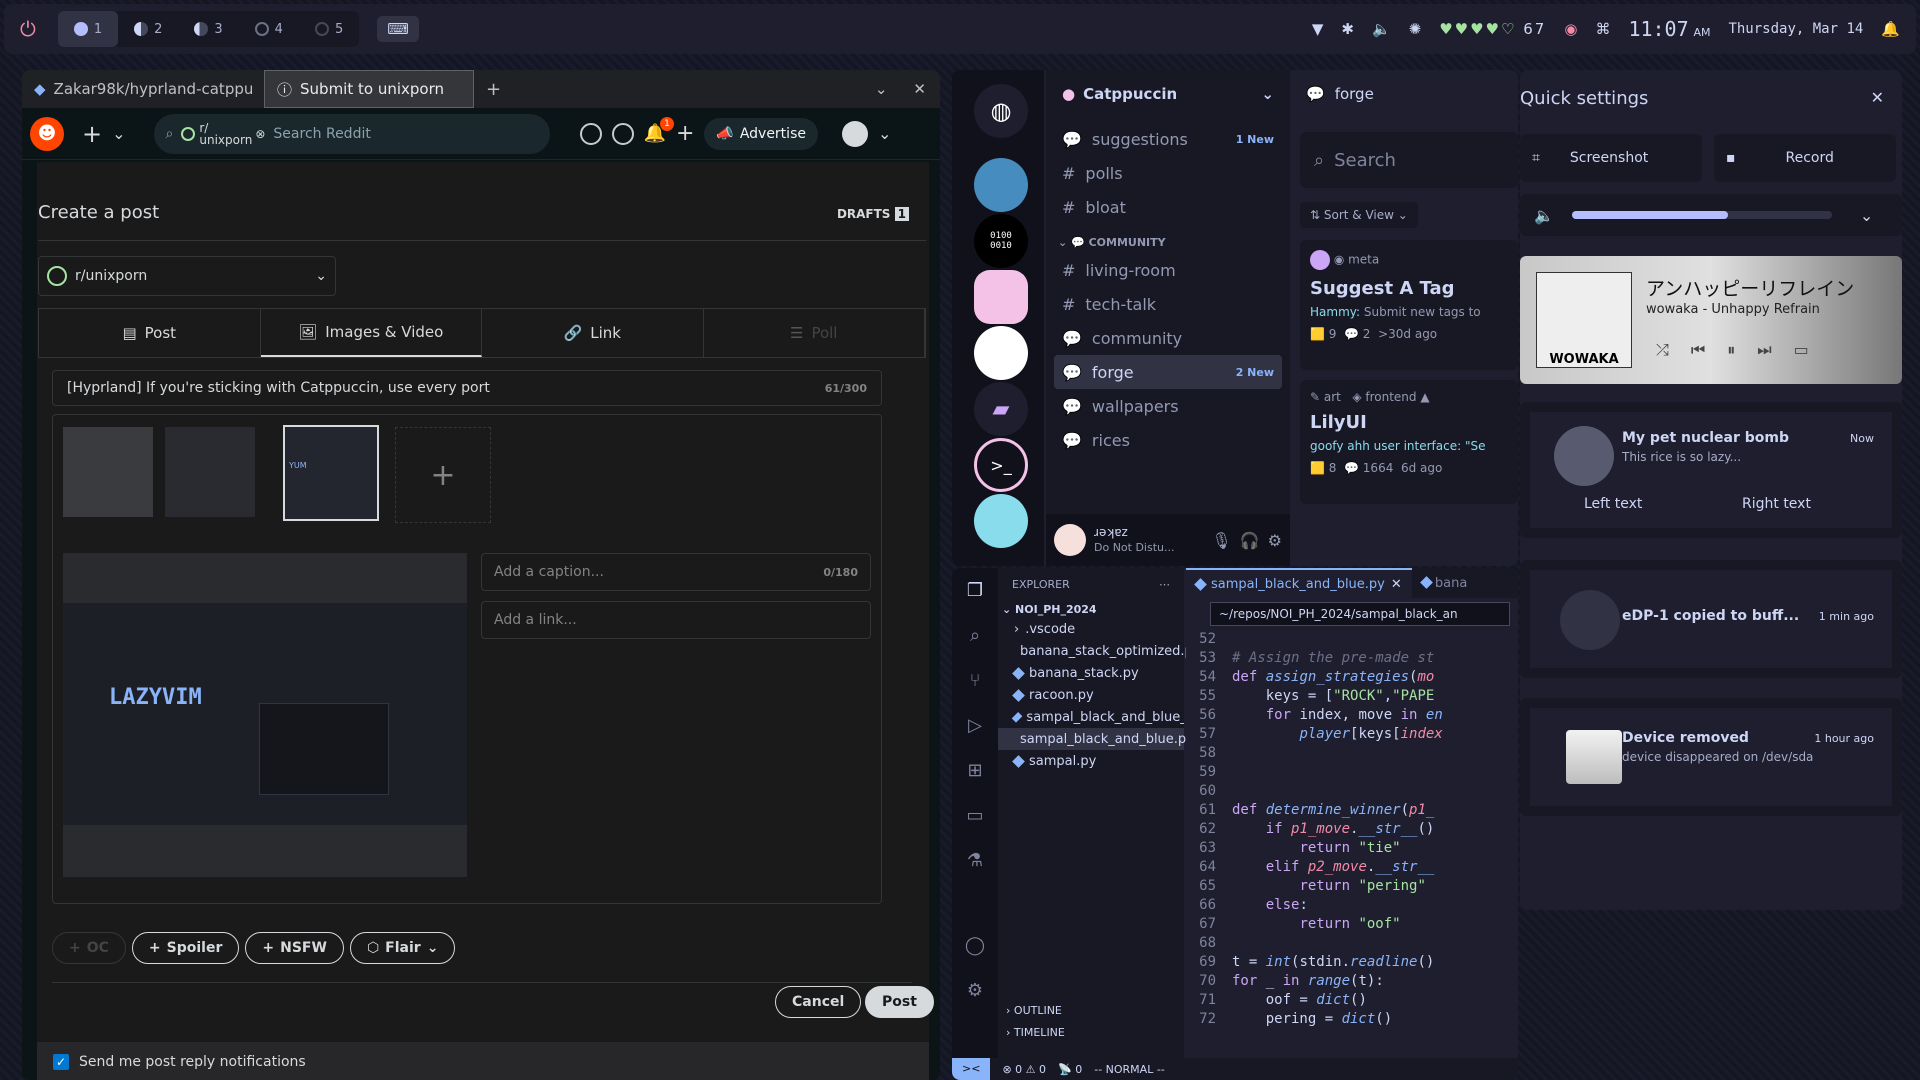 This screenshot has height=1080, width=1920. What do you see at coordinates (1001, 465) in the screenshot?
I see `server-terminal-icon: >_` at bounding box center [1001, 465].